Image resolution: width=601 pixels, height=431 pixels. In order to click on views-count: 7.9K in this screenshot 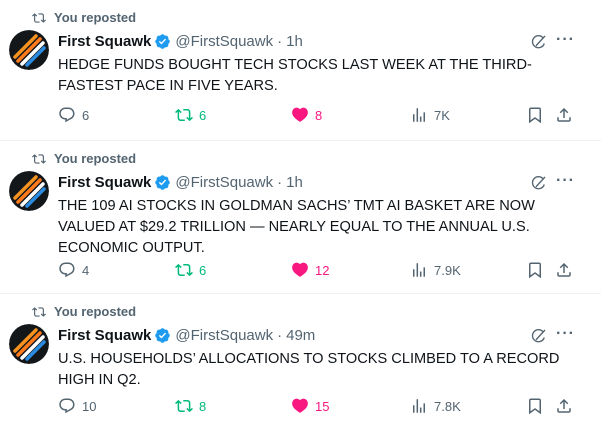, I will do `click(447, 270)`.